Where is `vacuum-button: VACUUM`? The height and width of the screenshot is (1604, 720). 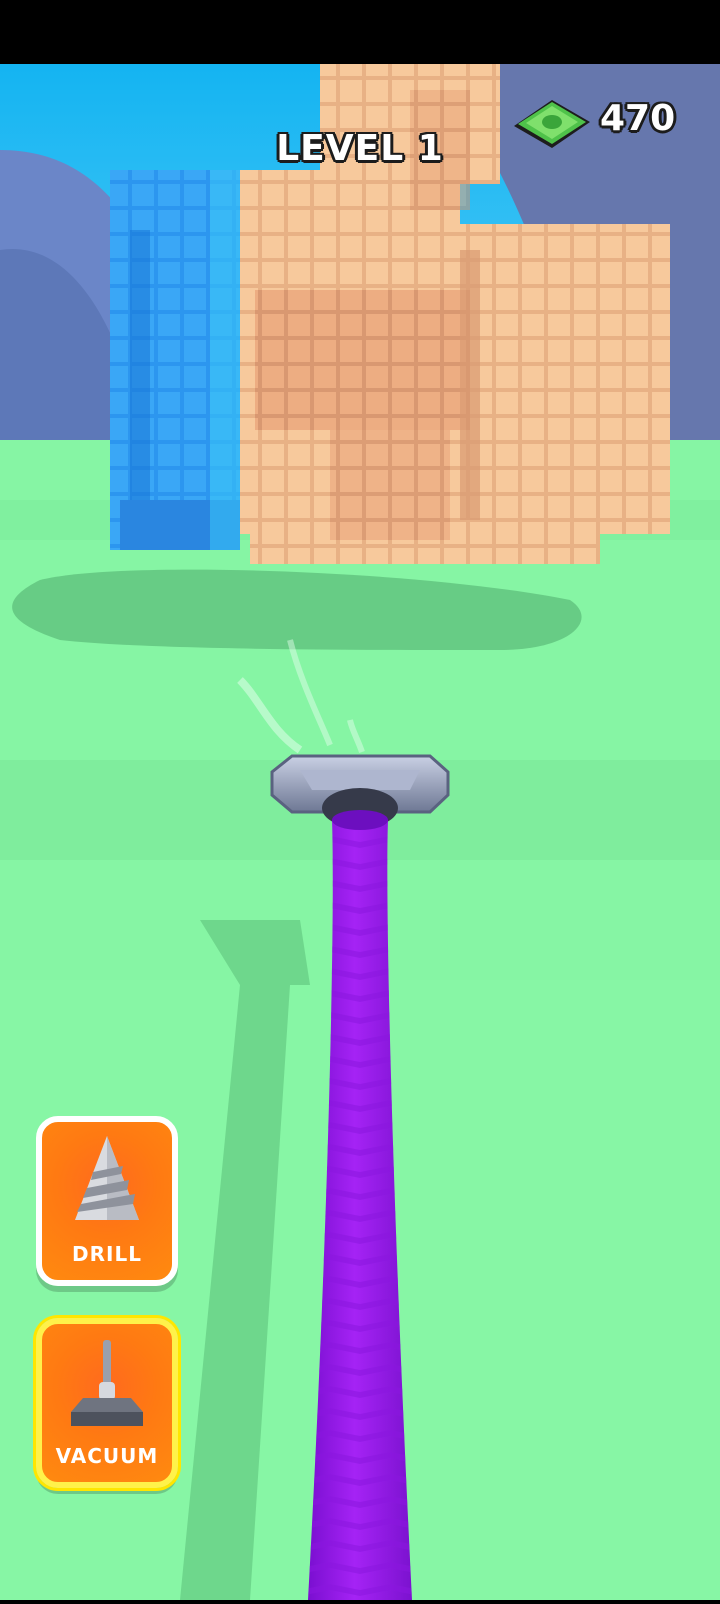
vacuum-button: VACUUM is located at coordinates (107, 1403).